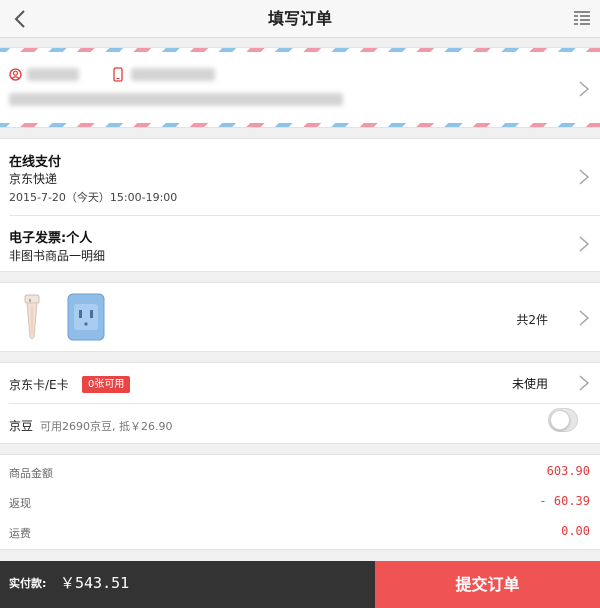 The width and height of the screenshot is (600, 608). I want to click on discount-section: 京东卡/E卡 0张可用 未使用 京豆 可用2690京豆, 抵￥26.90, so click(300, 403).